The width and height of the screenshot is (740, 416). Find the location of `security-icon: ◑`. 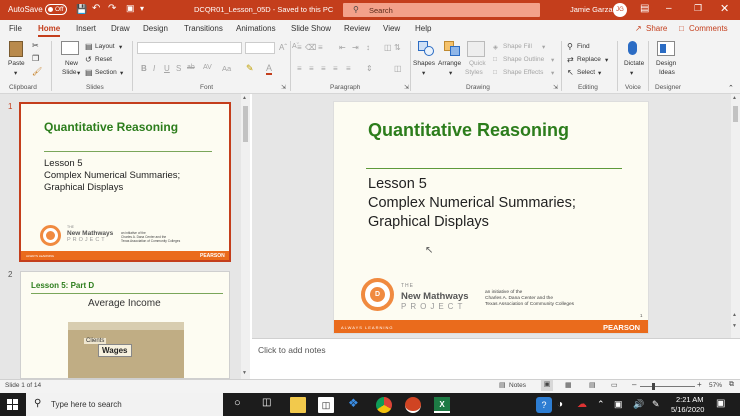

security-icon: ◑ is located at coordinates (560, 404).